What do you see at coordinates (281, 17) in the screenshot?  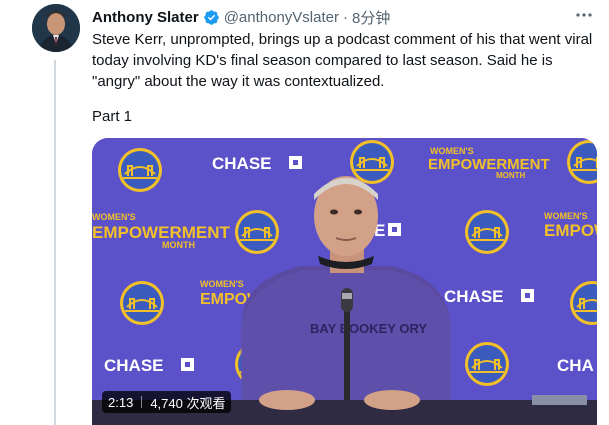 I see `author-handle: @anthonyVslater` at bounding box center [281, 17].